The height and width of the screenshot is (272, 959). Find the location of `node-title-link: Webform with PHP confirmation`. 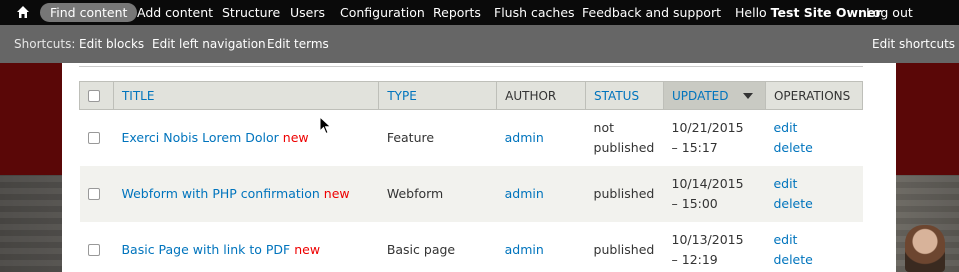

node-title-link: Webform with PHP confirmation is located at coordinates (220, 193).